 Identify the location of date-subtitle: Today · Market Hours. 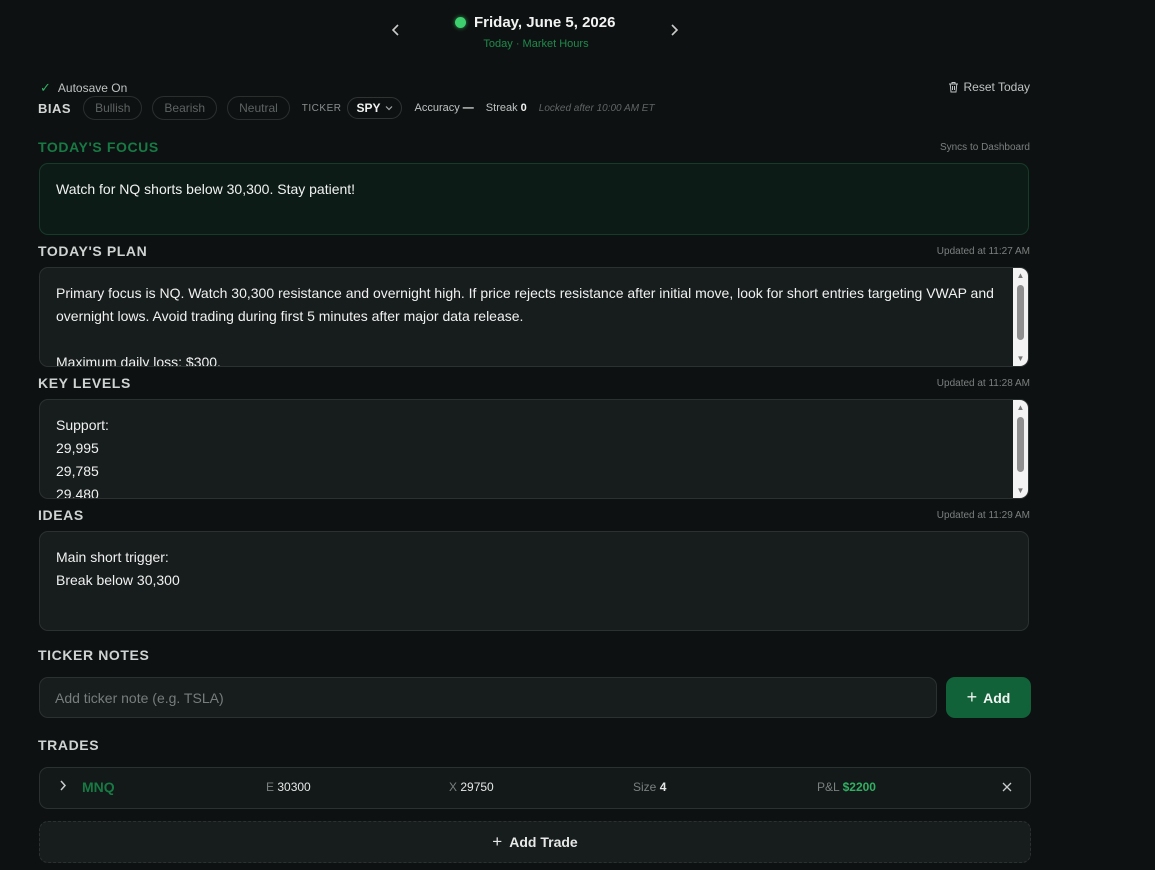
(536, 44).